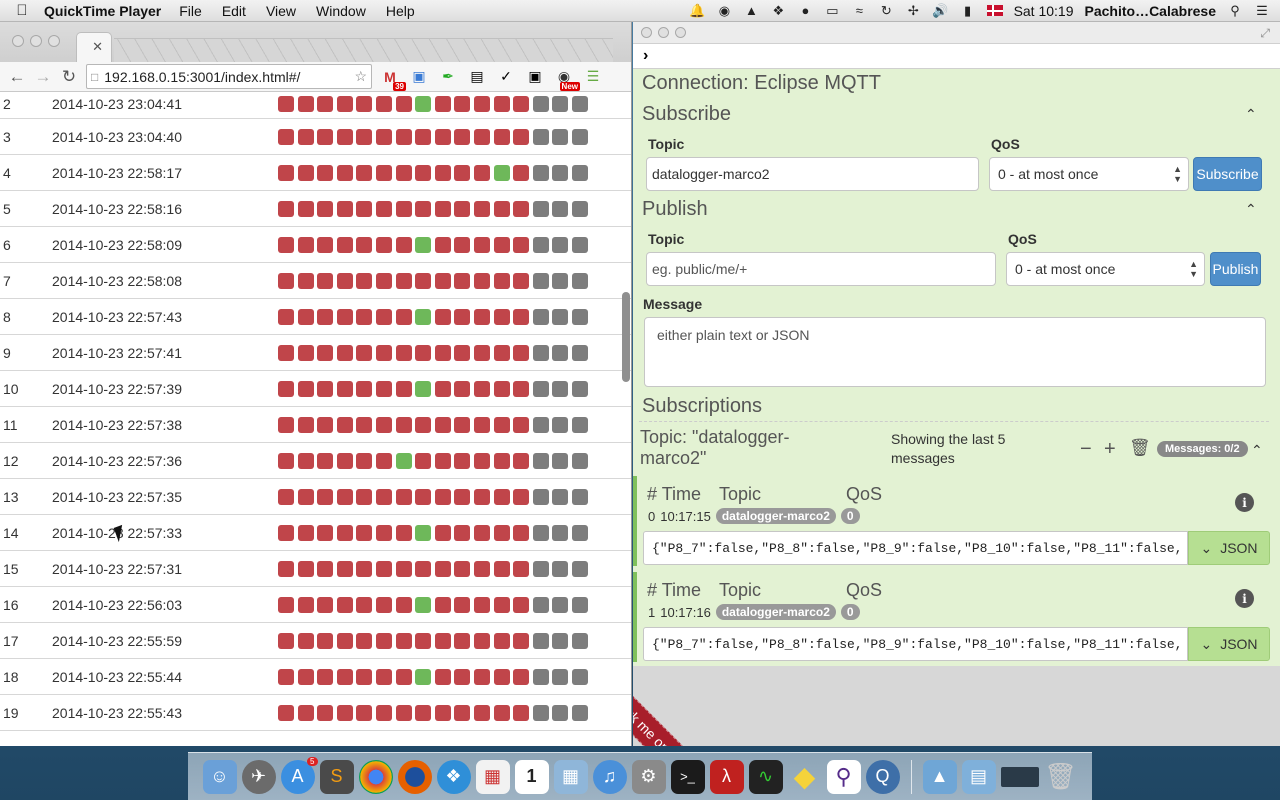 This screenshot has height=800, width=1280. I want to click on scrollbar-thumb, so click(626, 337).